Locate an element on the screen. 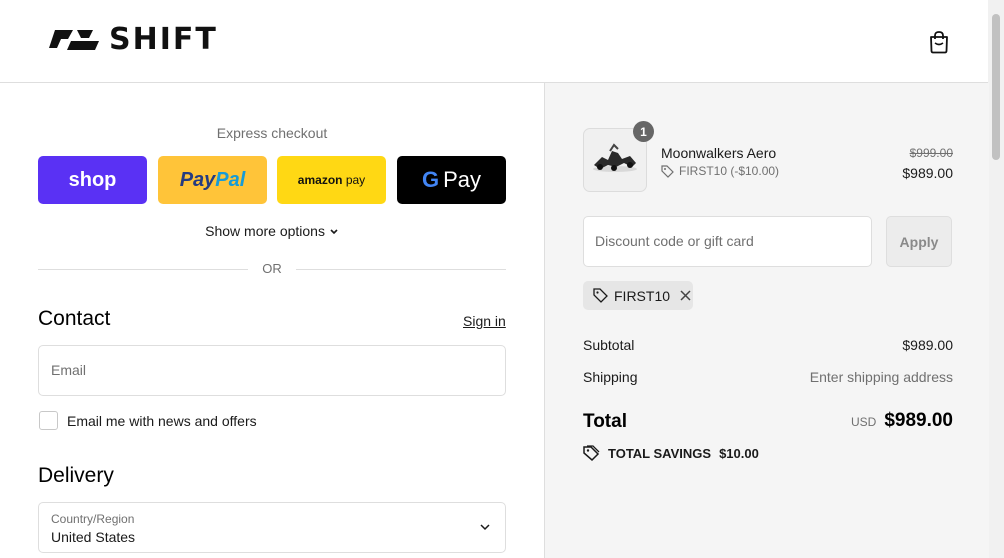  google-pay-label: Pay is located at coordinates (462, 179).